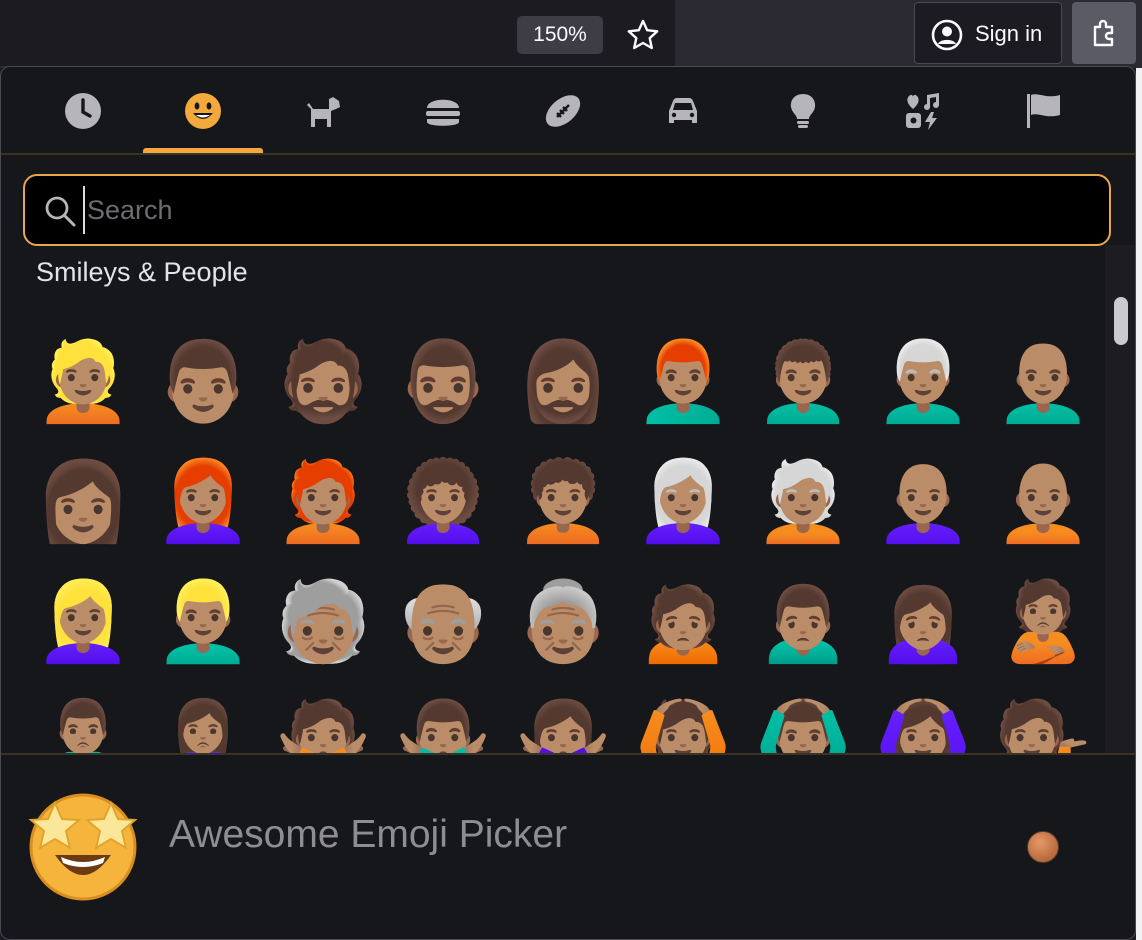 The height and width of the screenshot is (940, 1142). What do you see at coordinates (203, 720) in the screenshot?
I see `emoji-button: 🙎🏽‍♀️` at bounding box center [203, 720].